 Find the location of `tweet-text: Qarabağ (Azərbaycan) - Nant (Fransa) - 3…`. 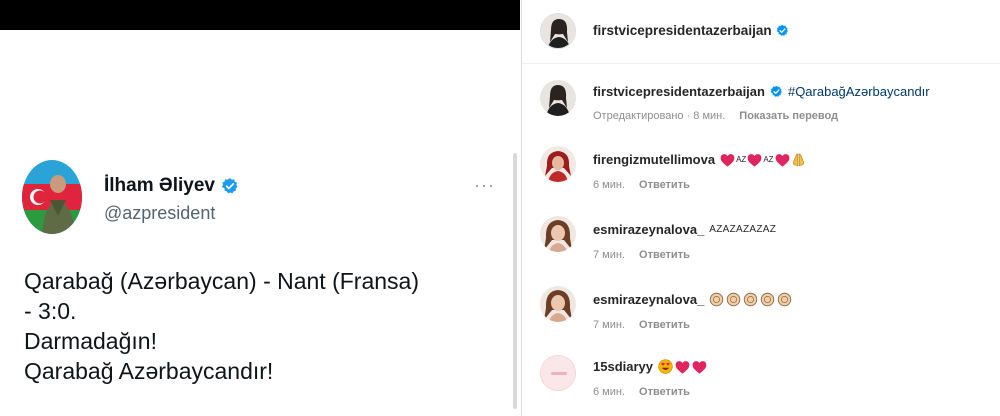

tweet-text: Qarabağ (Azərbaycan) - Nant (Fransa) - 3… is located at coordinates (264, 326).